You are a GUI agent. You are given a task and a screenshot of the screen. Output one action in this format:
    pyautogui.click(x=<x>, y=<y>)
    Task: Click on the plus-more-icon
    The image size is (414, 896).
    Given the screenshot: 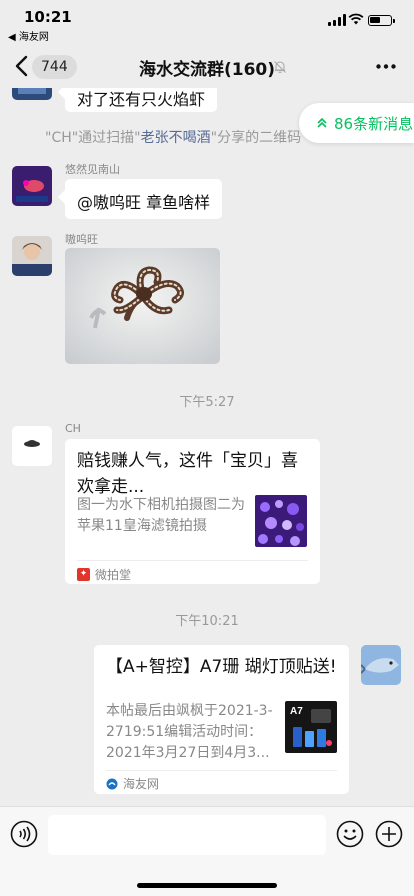 What is the action you would take?
    pyautogui.click(x=389, y=834)
    